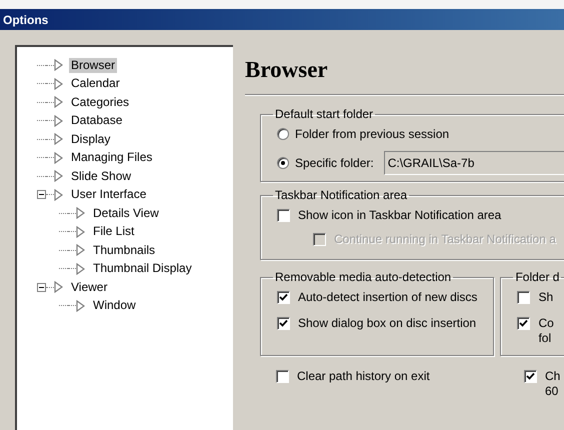  I want to click on tree-item: File List, so click(113, 232).